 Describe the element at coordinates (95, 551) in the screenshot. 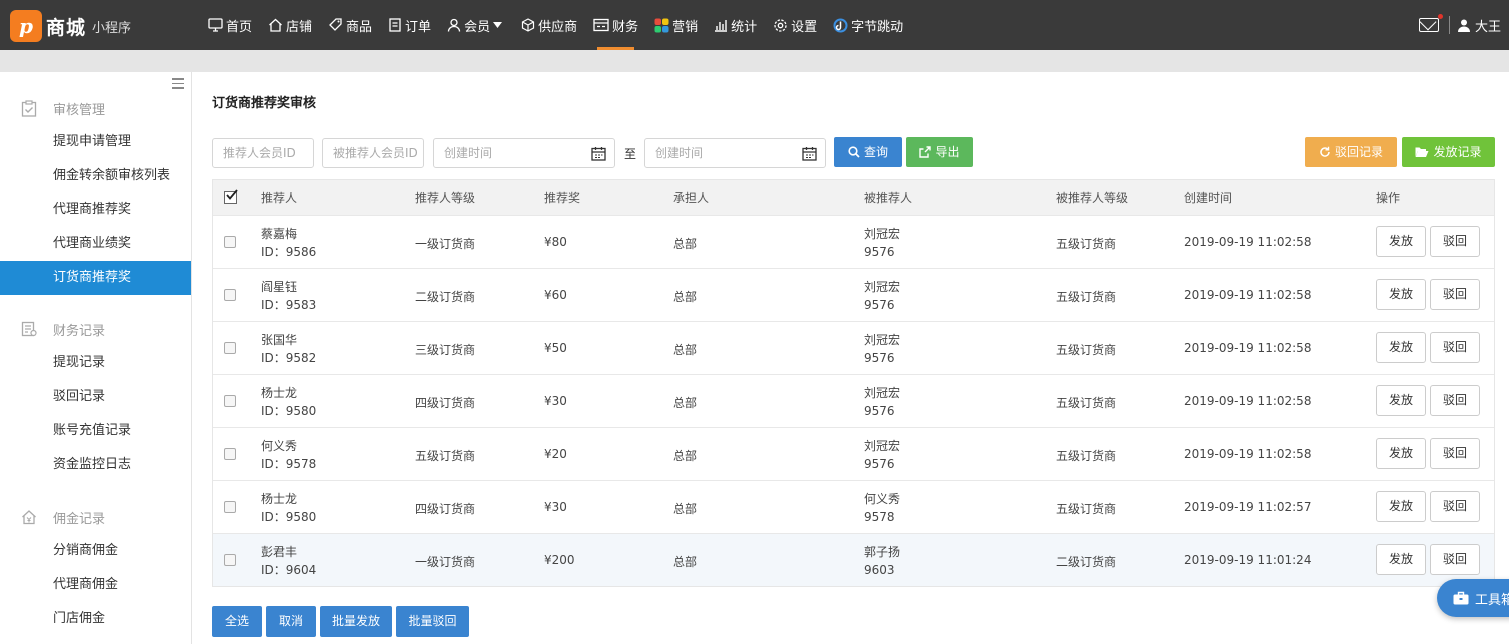

I see `sidebar-item-distributor-commission: 分销商佣金` at that location.